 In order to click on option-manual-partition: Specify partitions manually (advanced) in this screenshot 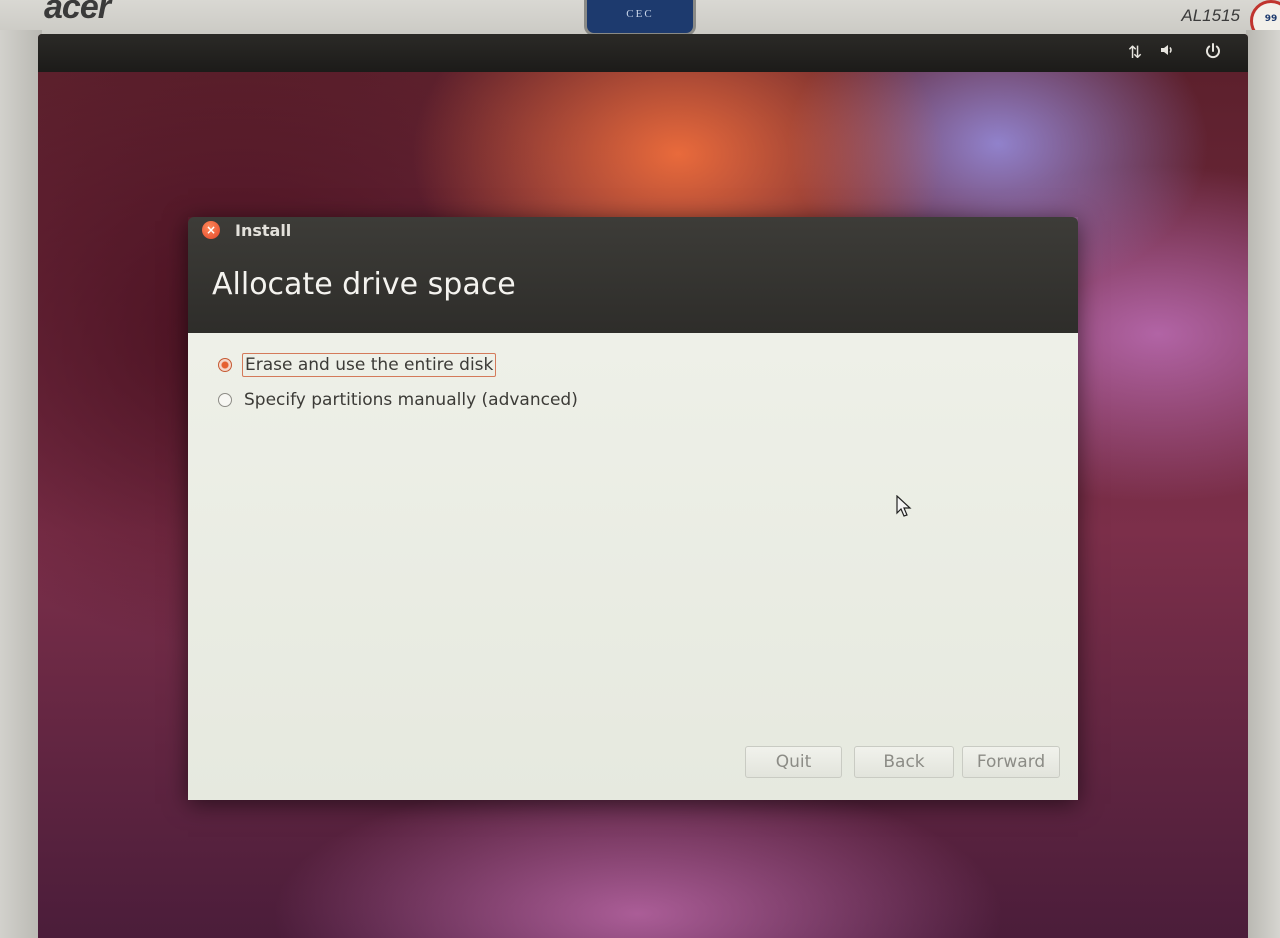, I will do `click(399, 400)`.